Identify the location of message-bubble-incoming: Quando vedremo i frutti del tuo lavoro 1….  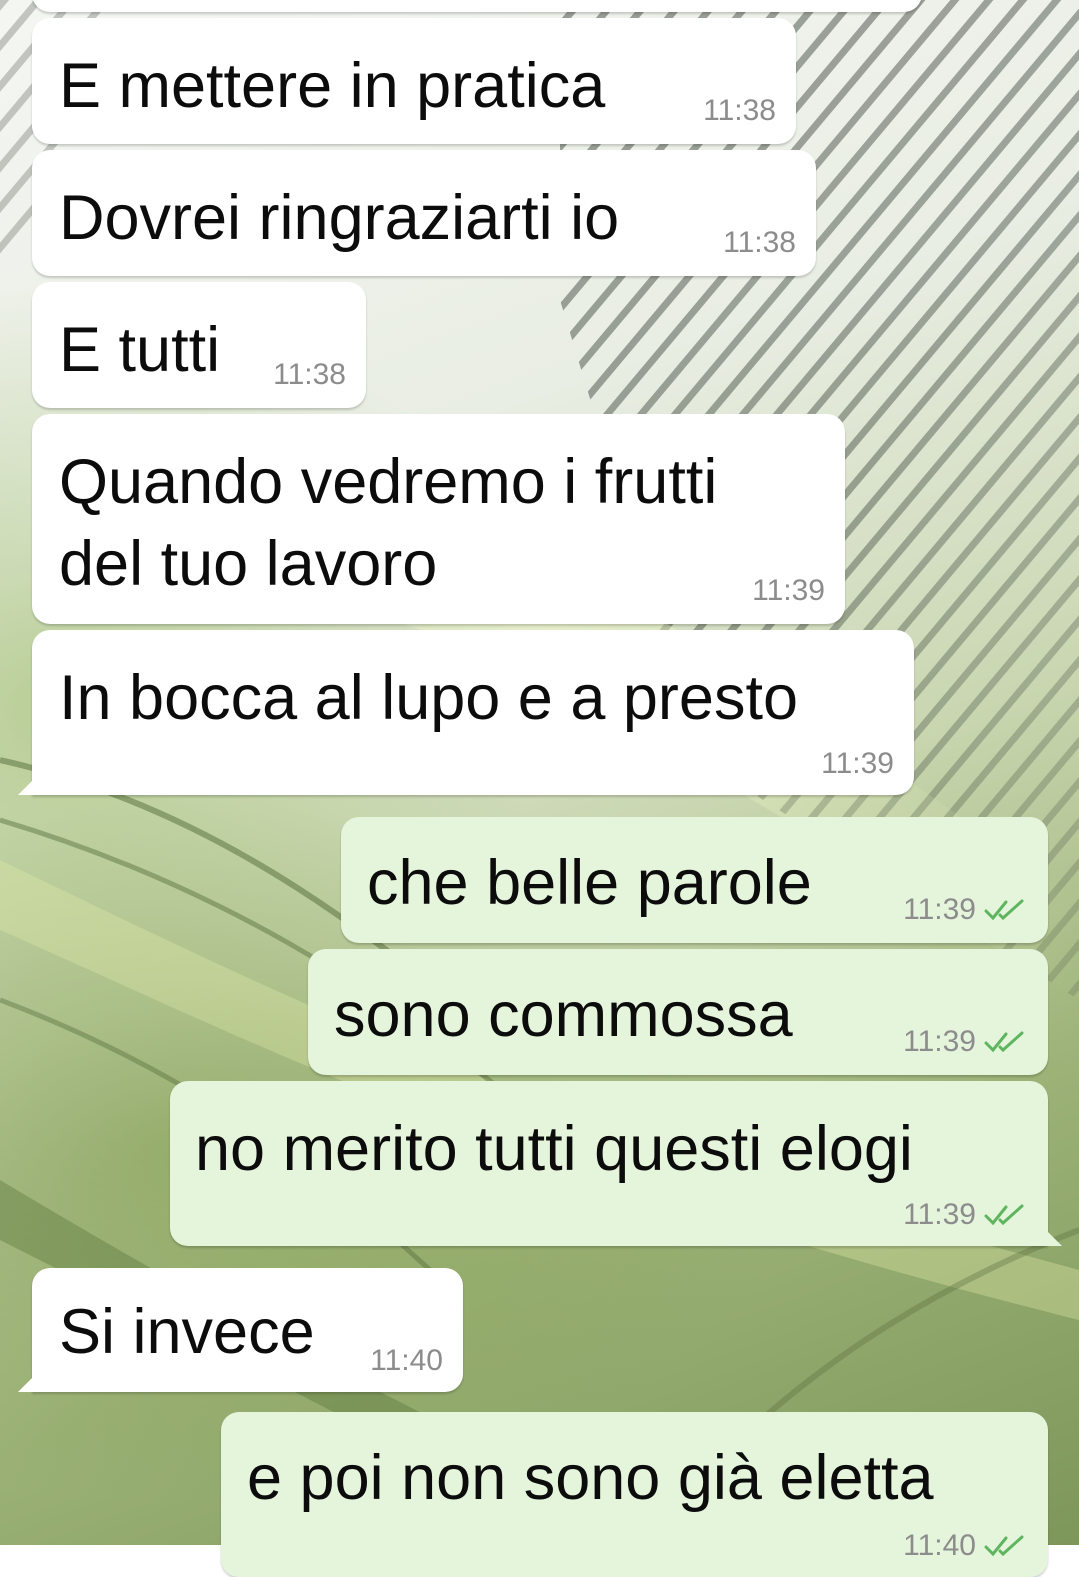
(438, 519).